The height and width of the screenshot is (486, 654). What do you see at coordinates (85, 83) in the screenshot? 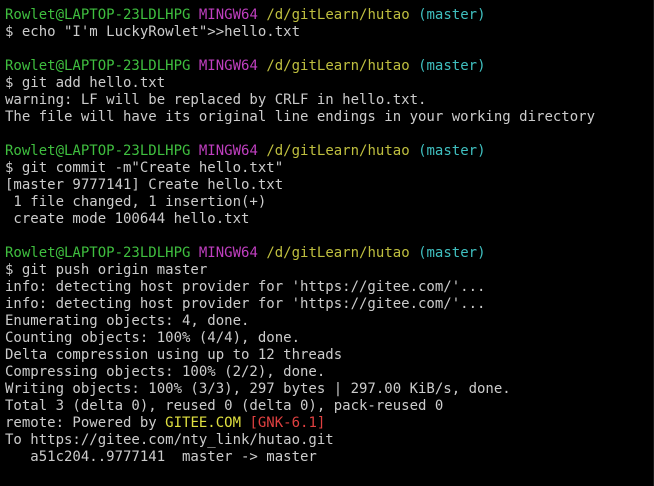
I see `command-line: $ git add hello.txt` at bounding box center [85, 83].